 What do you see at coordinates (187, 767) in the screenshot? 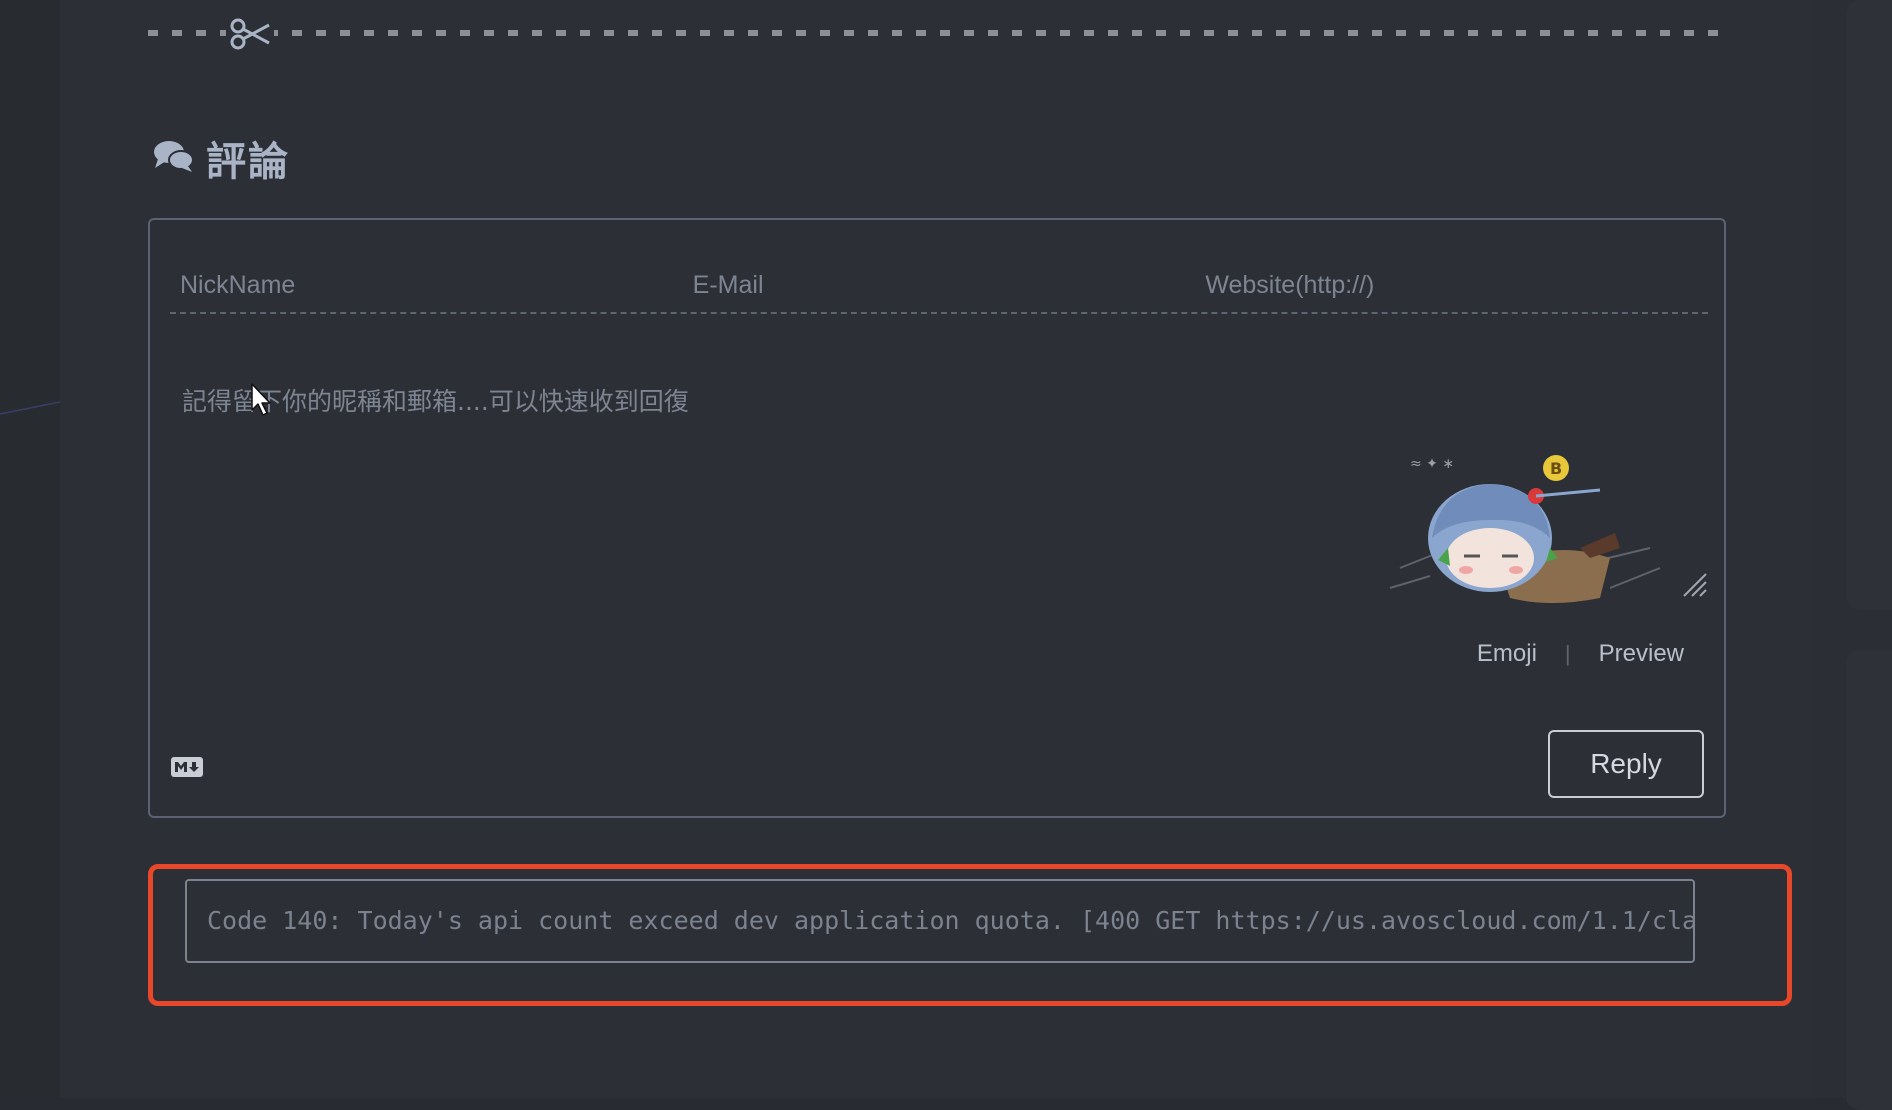
I see `markdown-icon` at bounding box center [187, 767].